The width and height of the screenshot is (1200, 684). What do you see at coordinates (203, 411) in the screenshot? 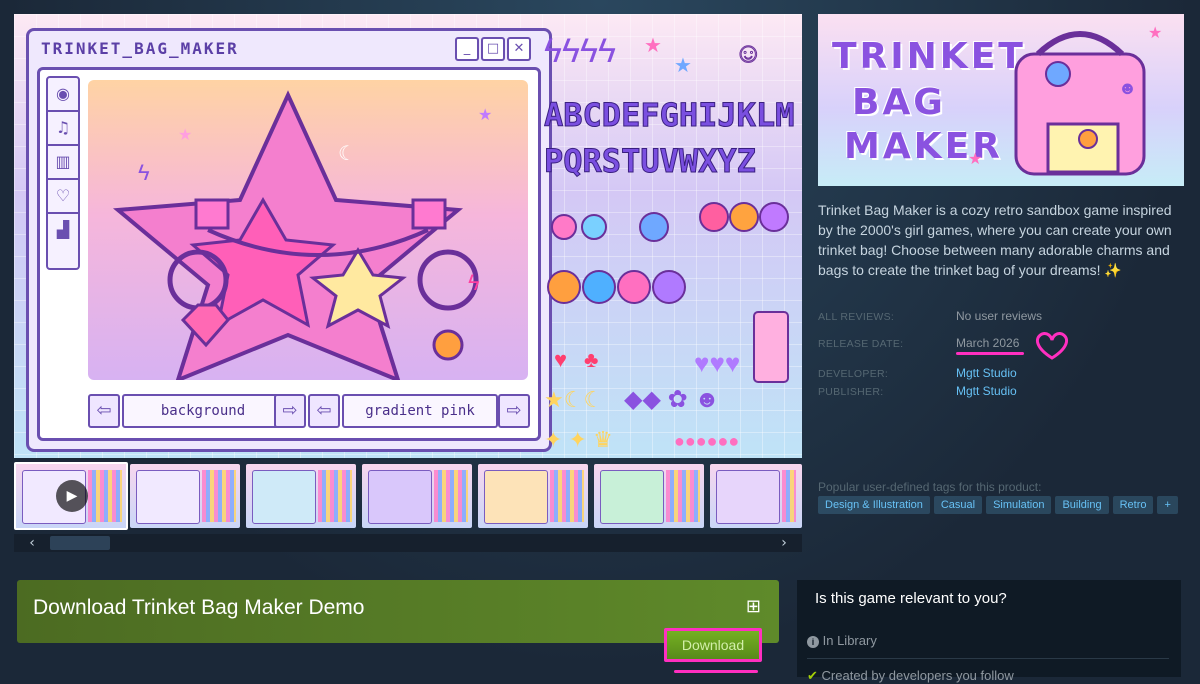
I see `background-selector: background` at bounding box center [203, 411].